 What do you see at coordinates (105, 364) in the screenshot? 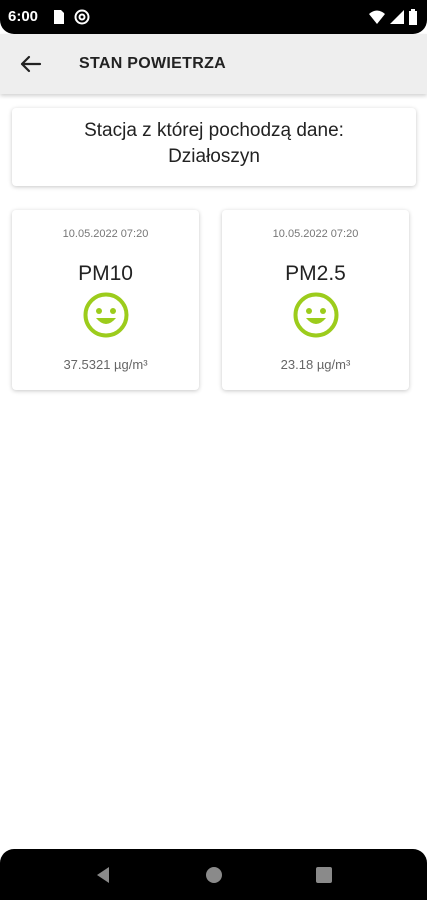
I see `pollutant-value: 37.5321 µg/m³` at bounding box center [105, 364].